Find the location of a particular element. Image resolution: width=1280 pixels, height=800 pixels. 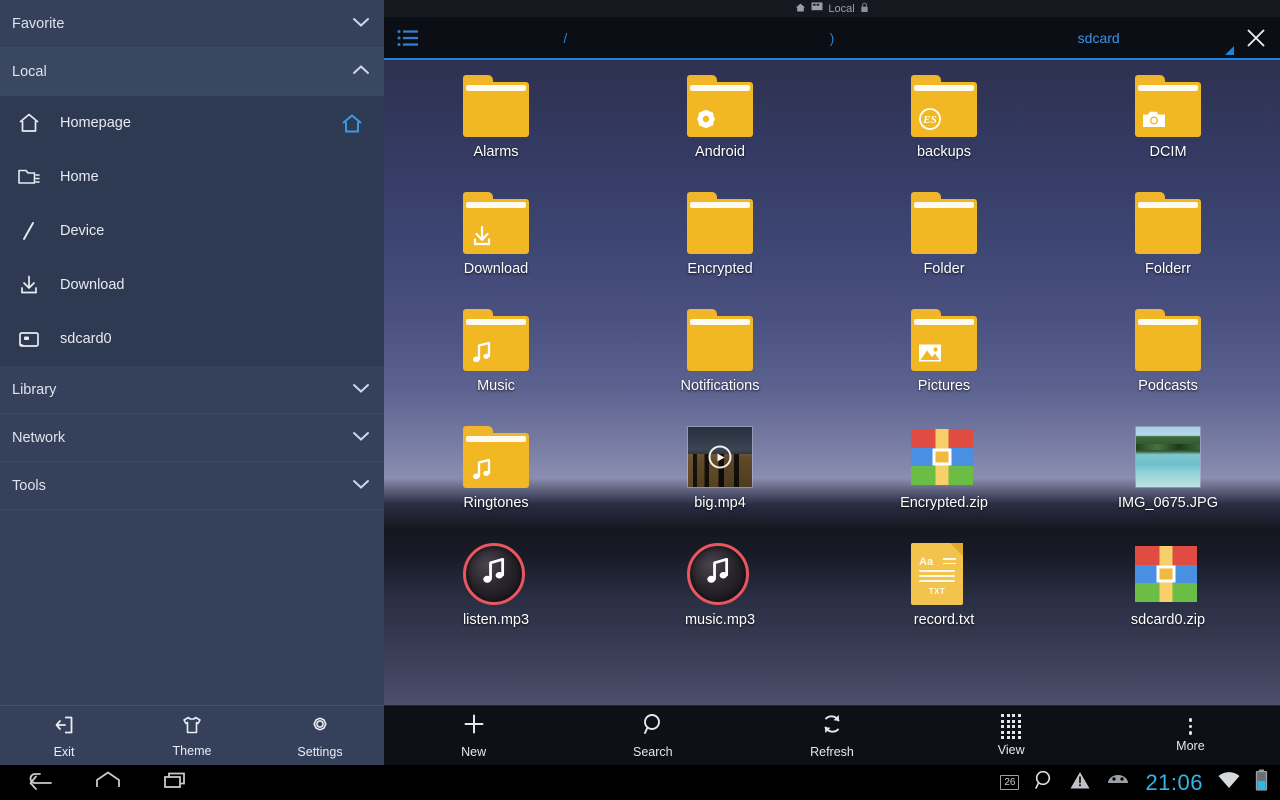

file-item: DCIM is located at coordinates (1168, 124).